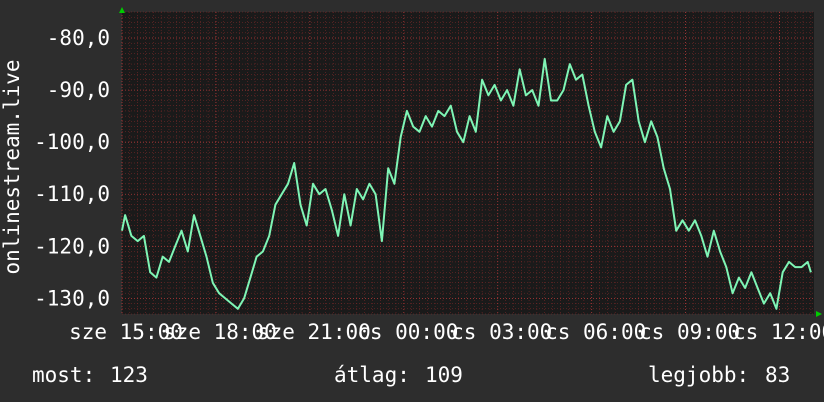 Image resolution: width=824 pixels, height=402 pixels. What do you see at coordinates (372, 375) in the screenshot?
I see `stat-average-label: átlag:` at bounding box center [372, 375].